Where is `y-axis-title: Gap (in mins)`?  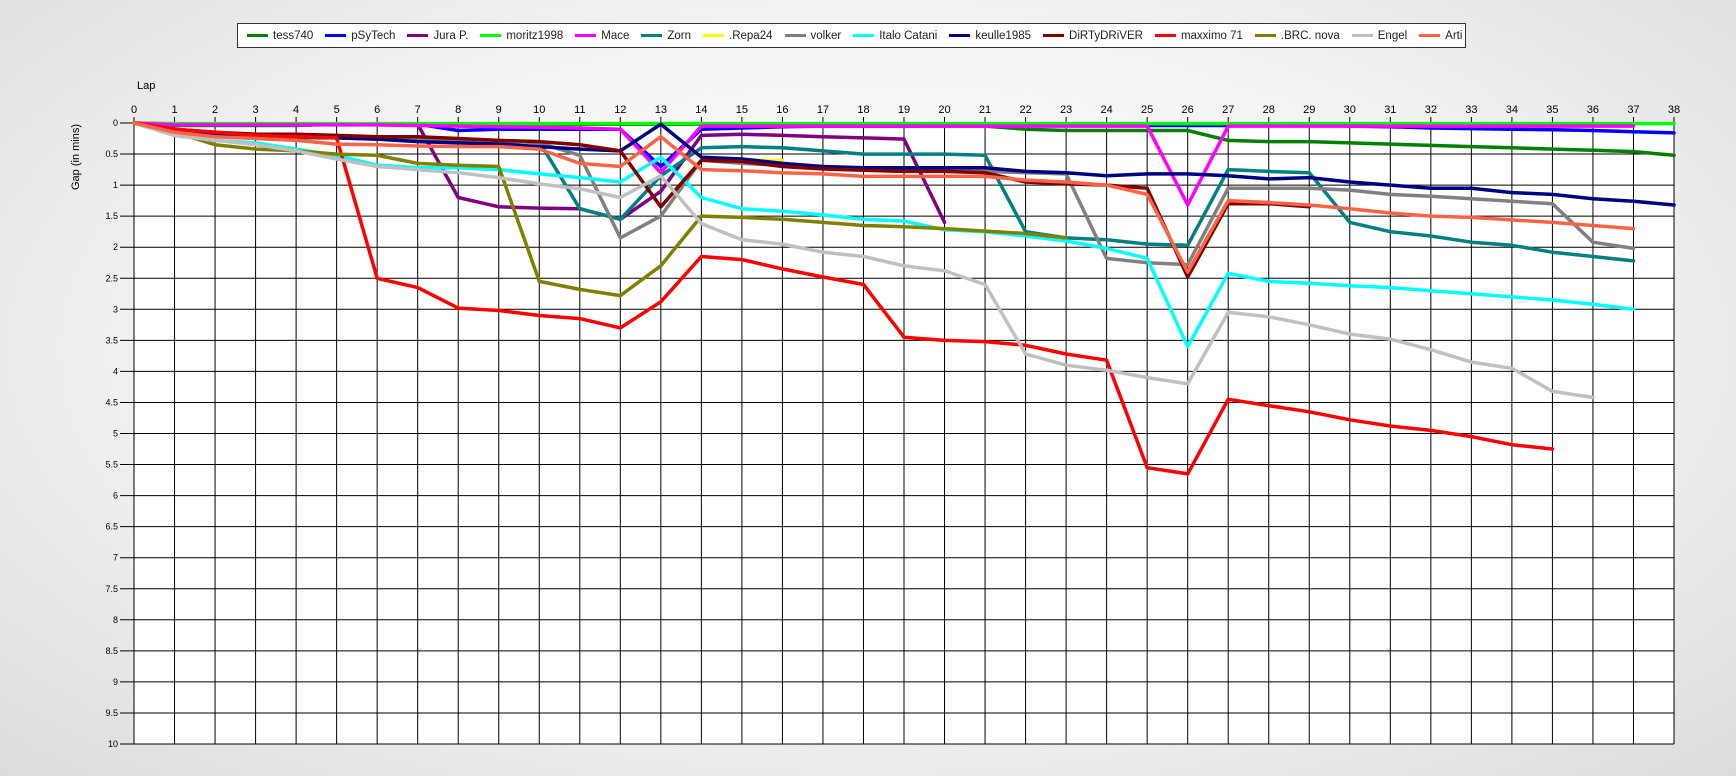
y-axis-title: Gap (in mins) is located at coordinates (76, 157).